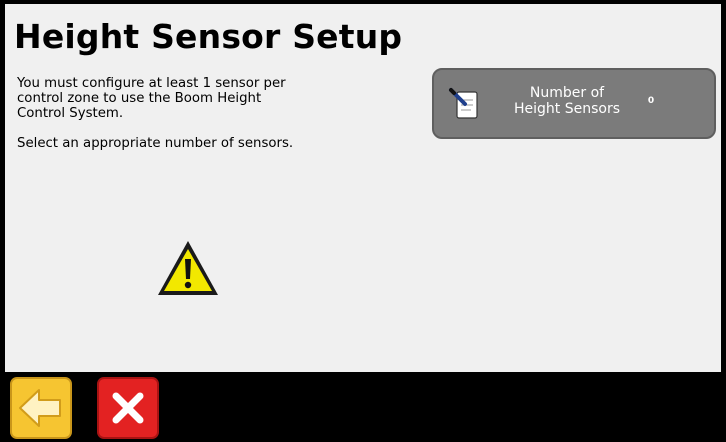  Describe the element at coordinates (70, 113) in the screenshot. I see `requirement-line-3: Control System.` at that location.